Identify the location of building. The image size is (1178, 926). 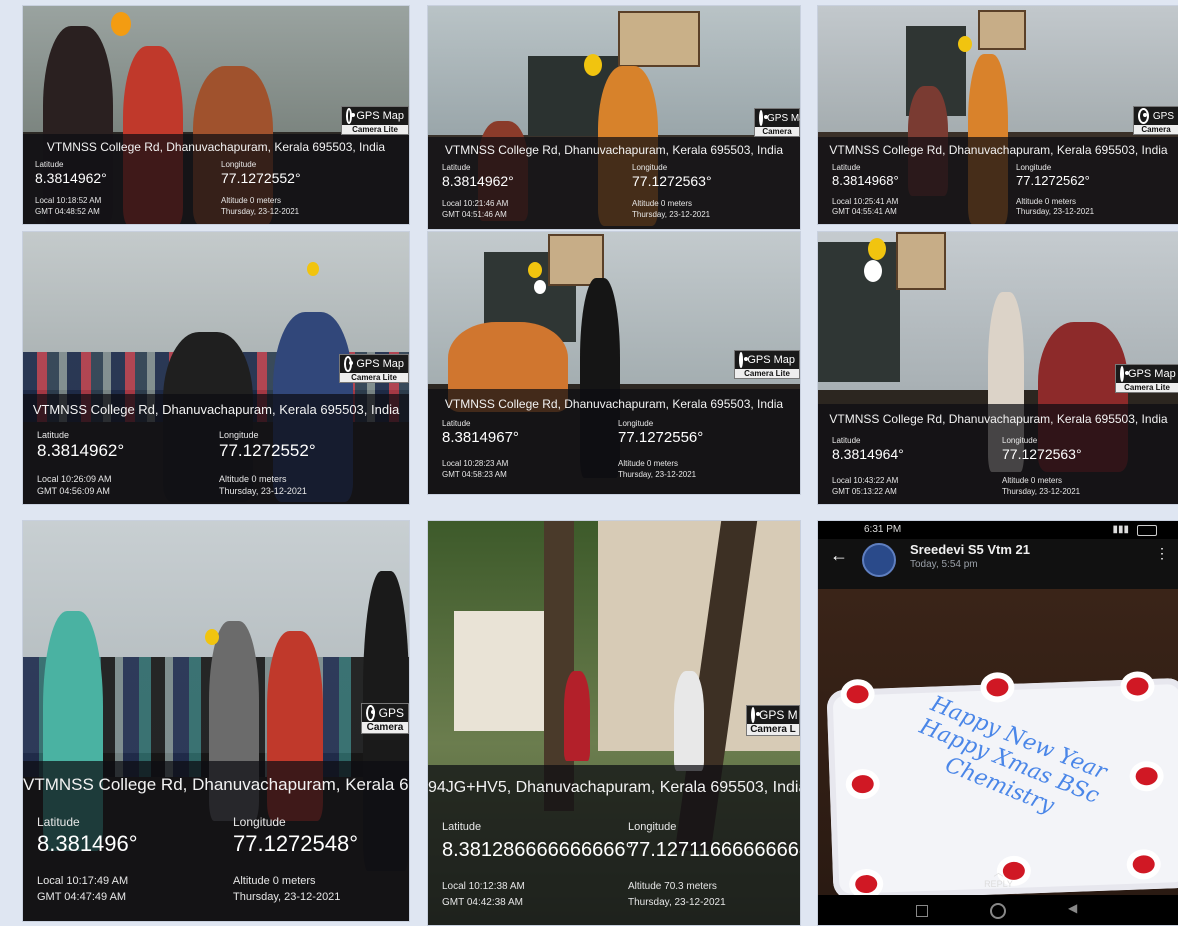
(501, 671).